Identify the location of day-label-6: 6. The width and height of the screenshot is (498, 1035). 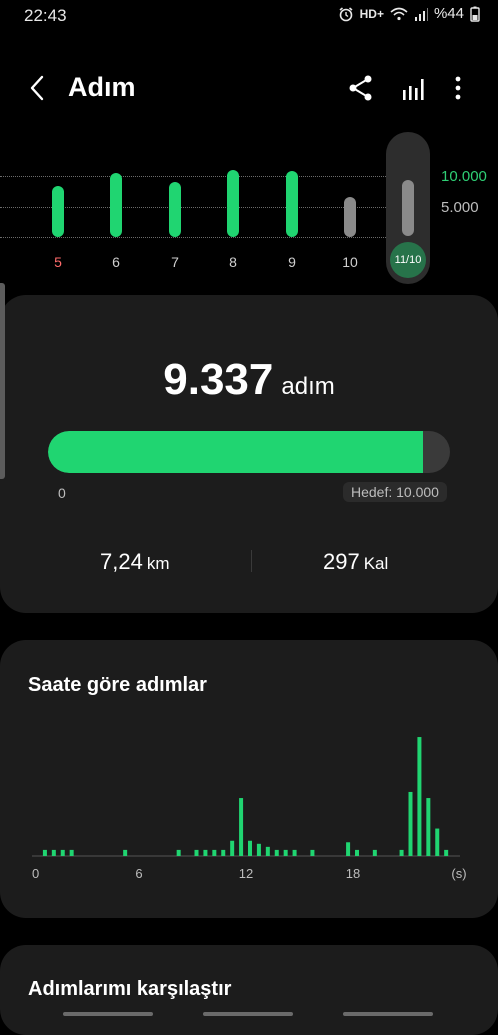
(116, 262).